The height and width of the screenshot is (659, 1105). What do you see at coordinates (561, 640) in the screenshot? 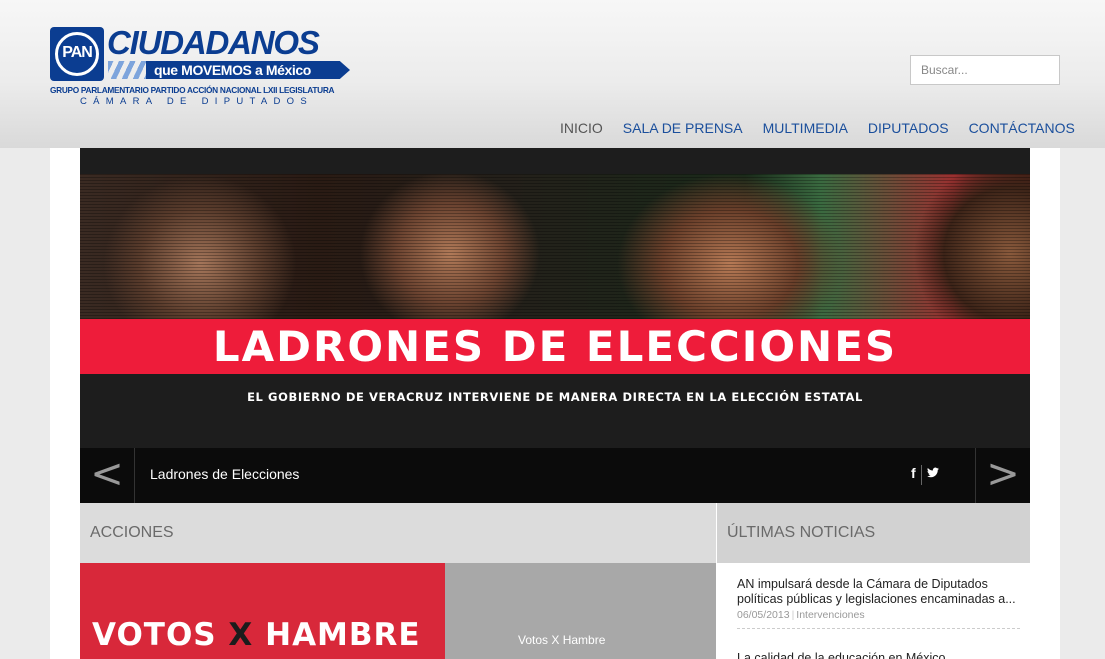
I see `votos-hambre-label: Votos X Hambre` at bounding box center [561, 640].